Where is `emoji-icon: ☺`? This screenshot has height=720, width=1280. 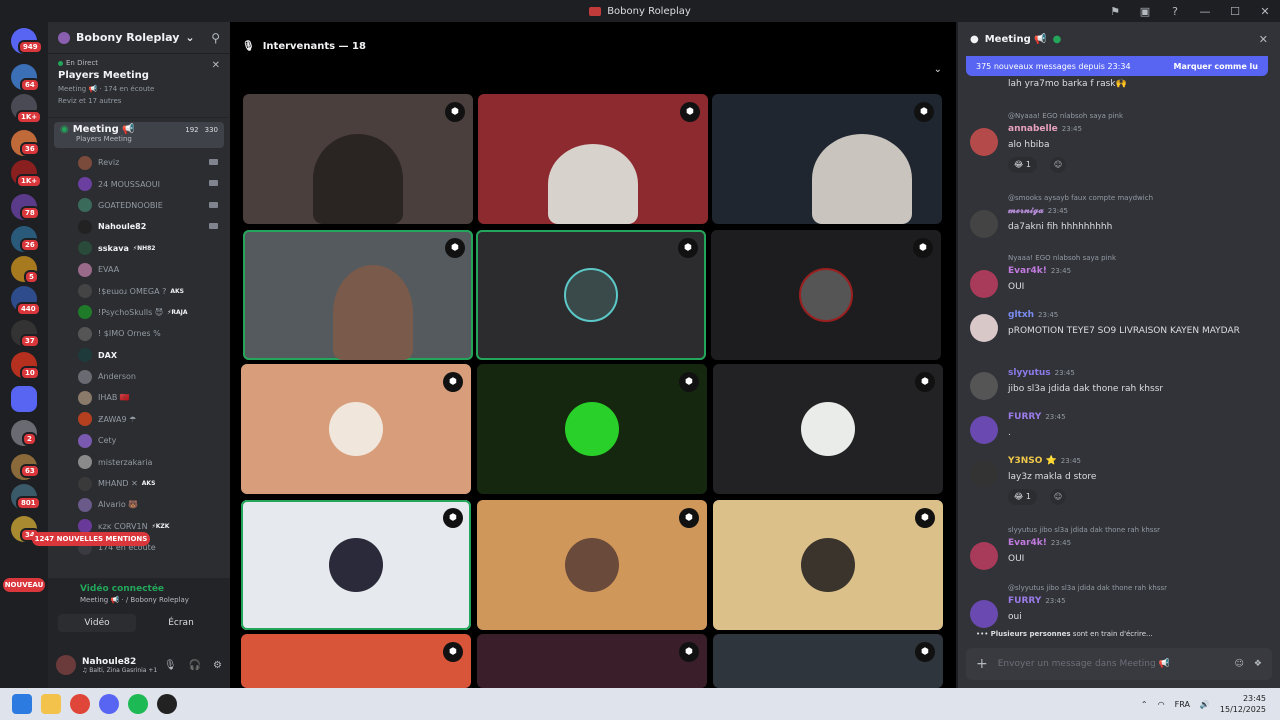 emoji-icon: ☺ is located at coordinates (1239, 664).